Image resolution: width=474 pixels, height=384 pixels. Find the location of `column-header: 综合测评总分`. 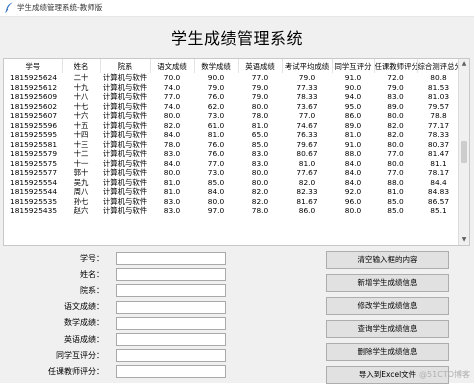

column-header: 综合测评总分 is located at coordinates (439, 66).